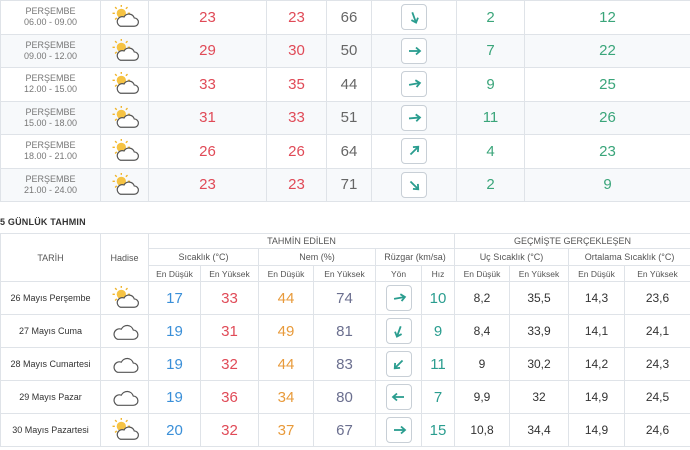 This screenshot has width=690, height=450. I want to click on extreme-low: 8,4, so click(482, 331).